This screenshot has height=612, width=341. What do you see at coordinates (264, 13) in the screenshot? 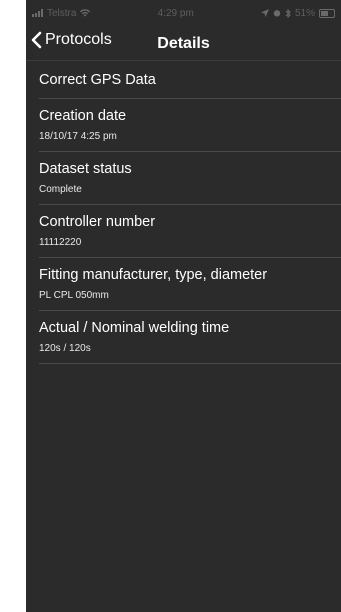
I see `location-icon` at bounding box center [264, 13].